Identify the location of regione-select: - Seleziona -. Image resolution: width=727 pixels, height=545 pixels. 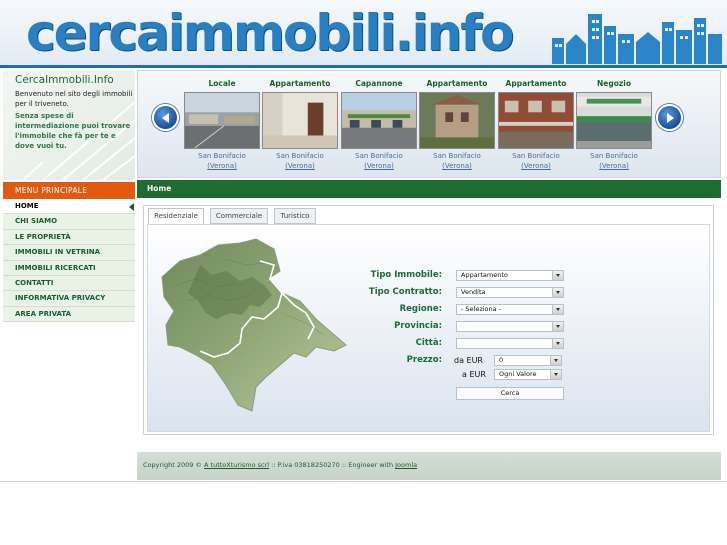
(510, 309).